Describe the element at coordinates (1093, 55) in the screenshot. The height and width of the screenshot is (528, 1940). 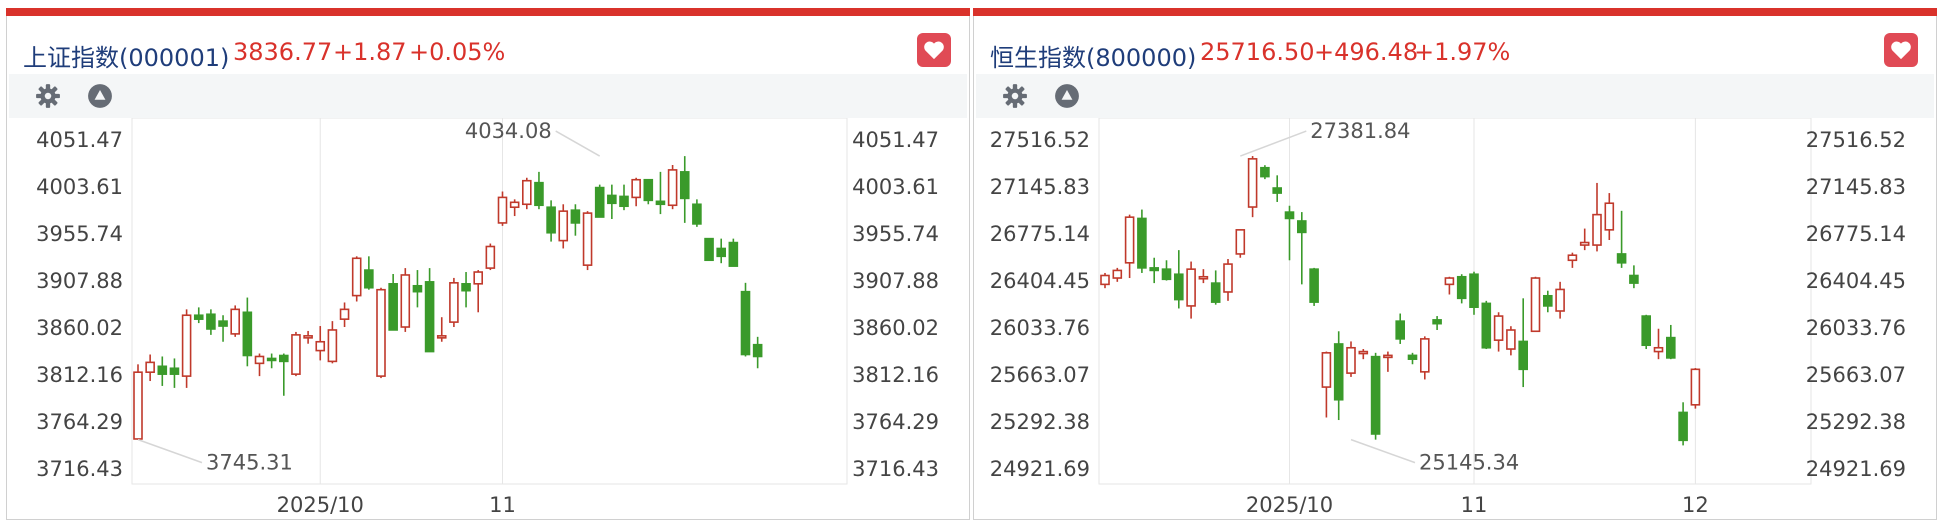
I see `index-title: 恒生指数(800000)` at that location.